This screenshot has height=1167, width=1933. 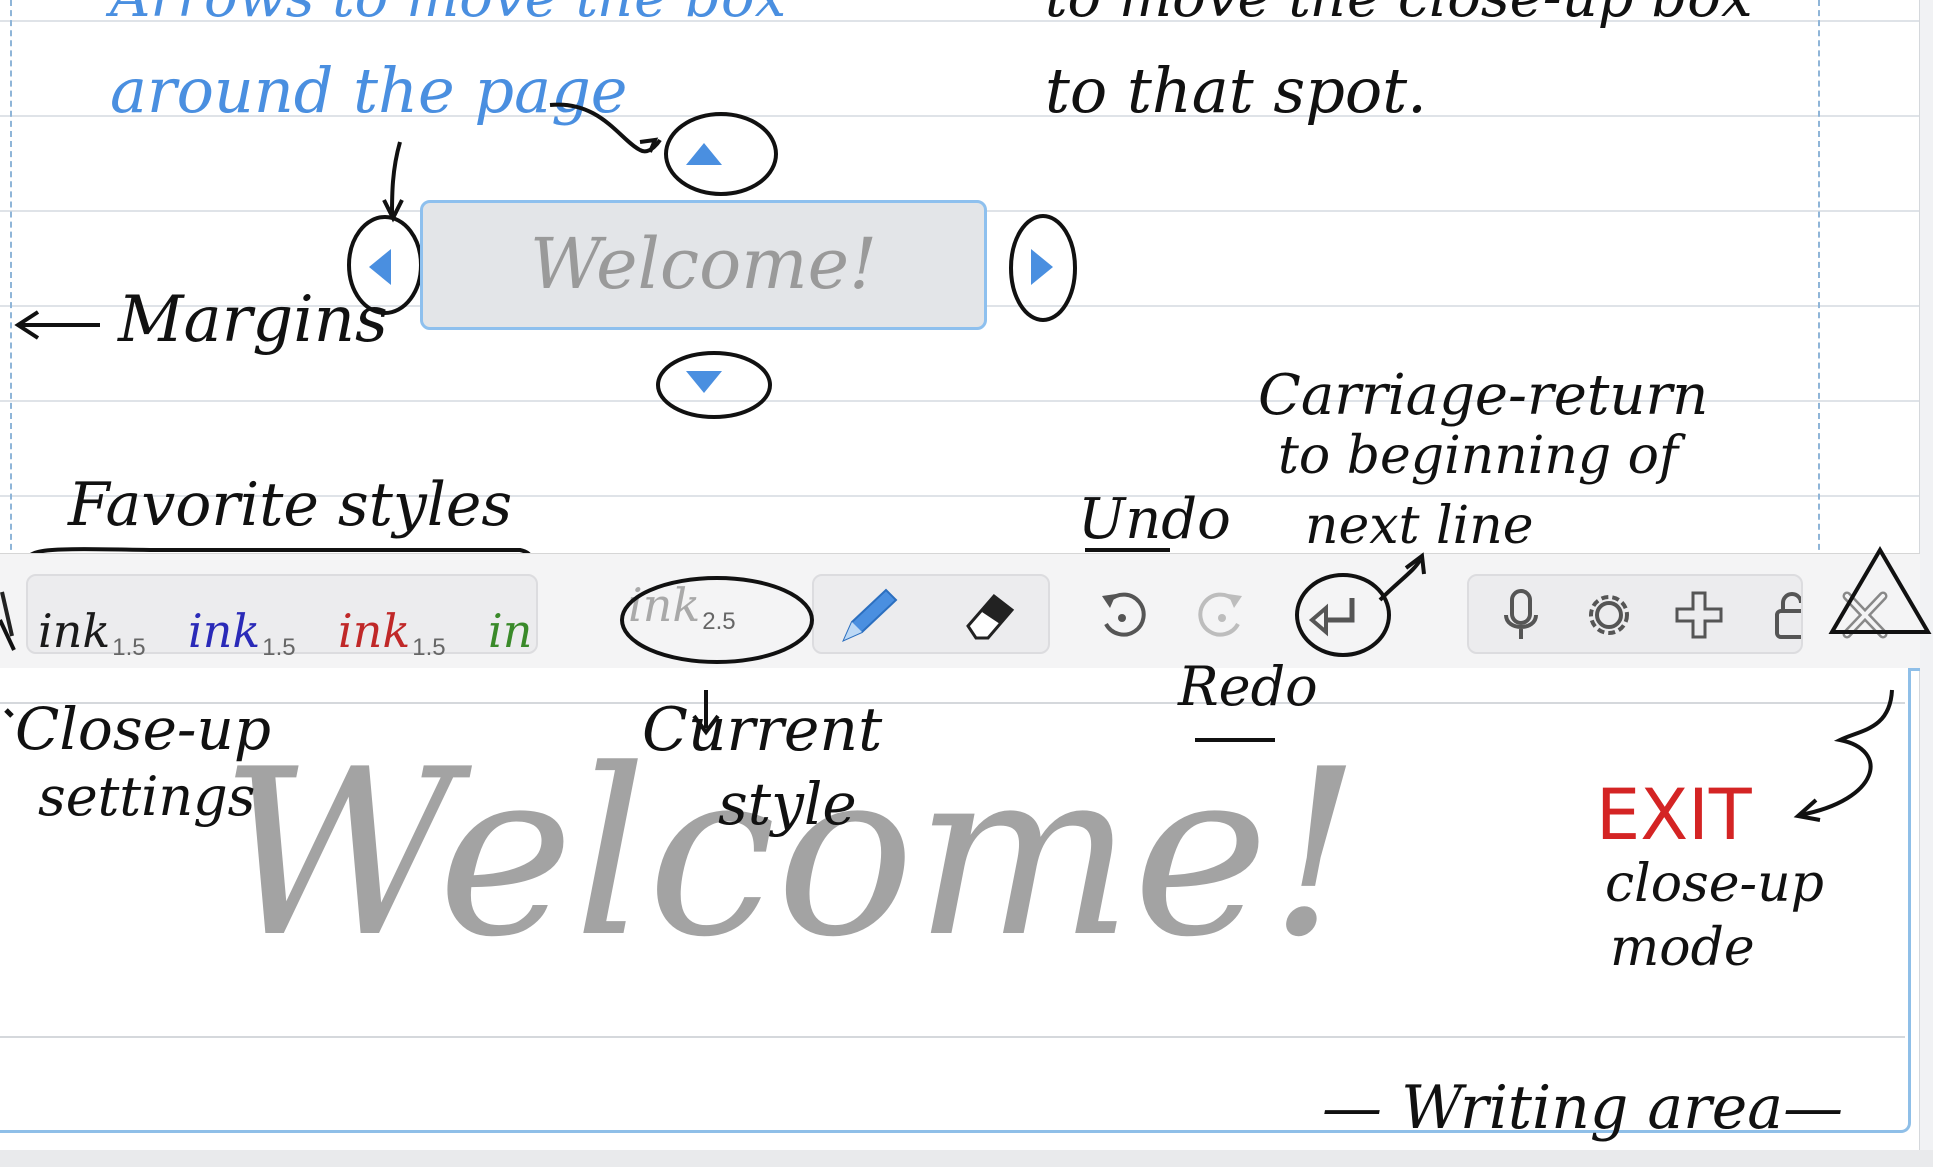 What do you see at coordinates (966, 605) in the screenshot?
I see `annotation-strokes-toolbar` at bounding box center [966, 605].